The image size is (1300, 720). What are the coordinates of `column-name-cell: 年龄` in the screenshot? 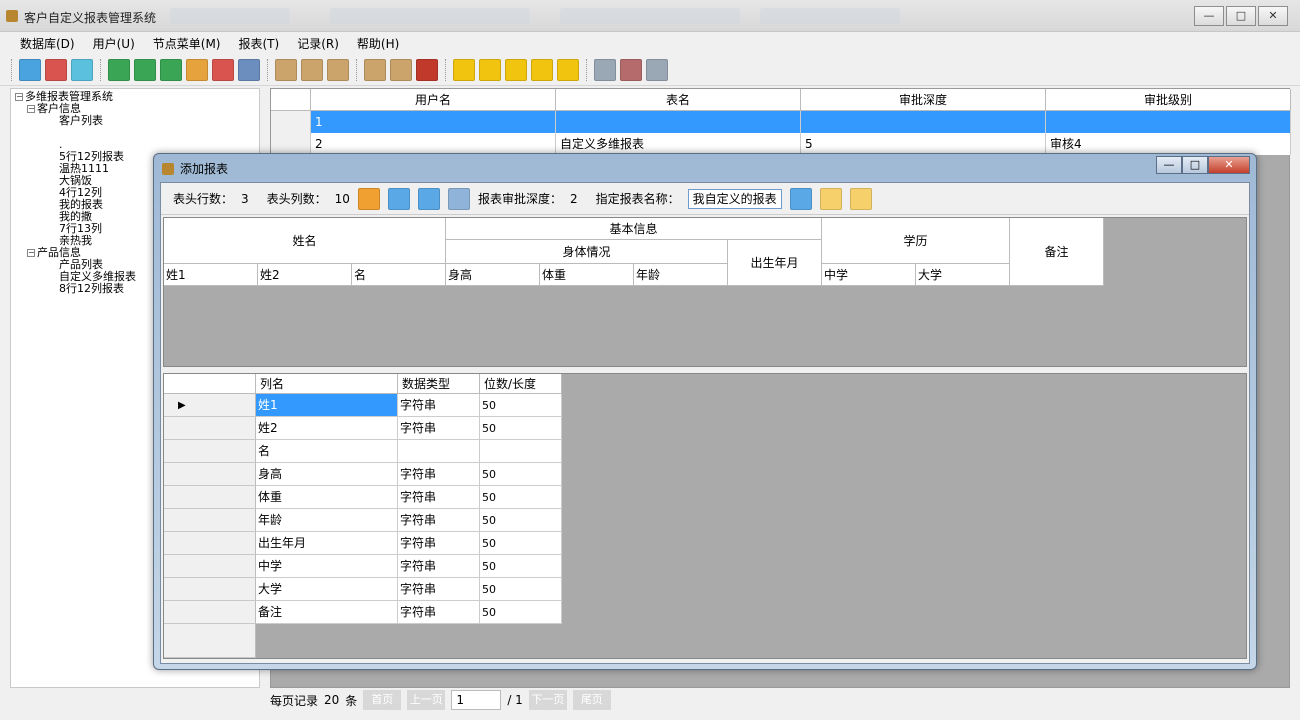 It's located at (327, 520).